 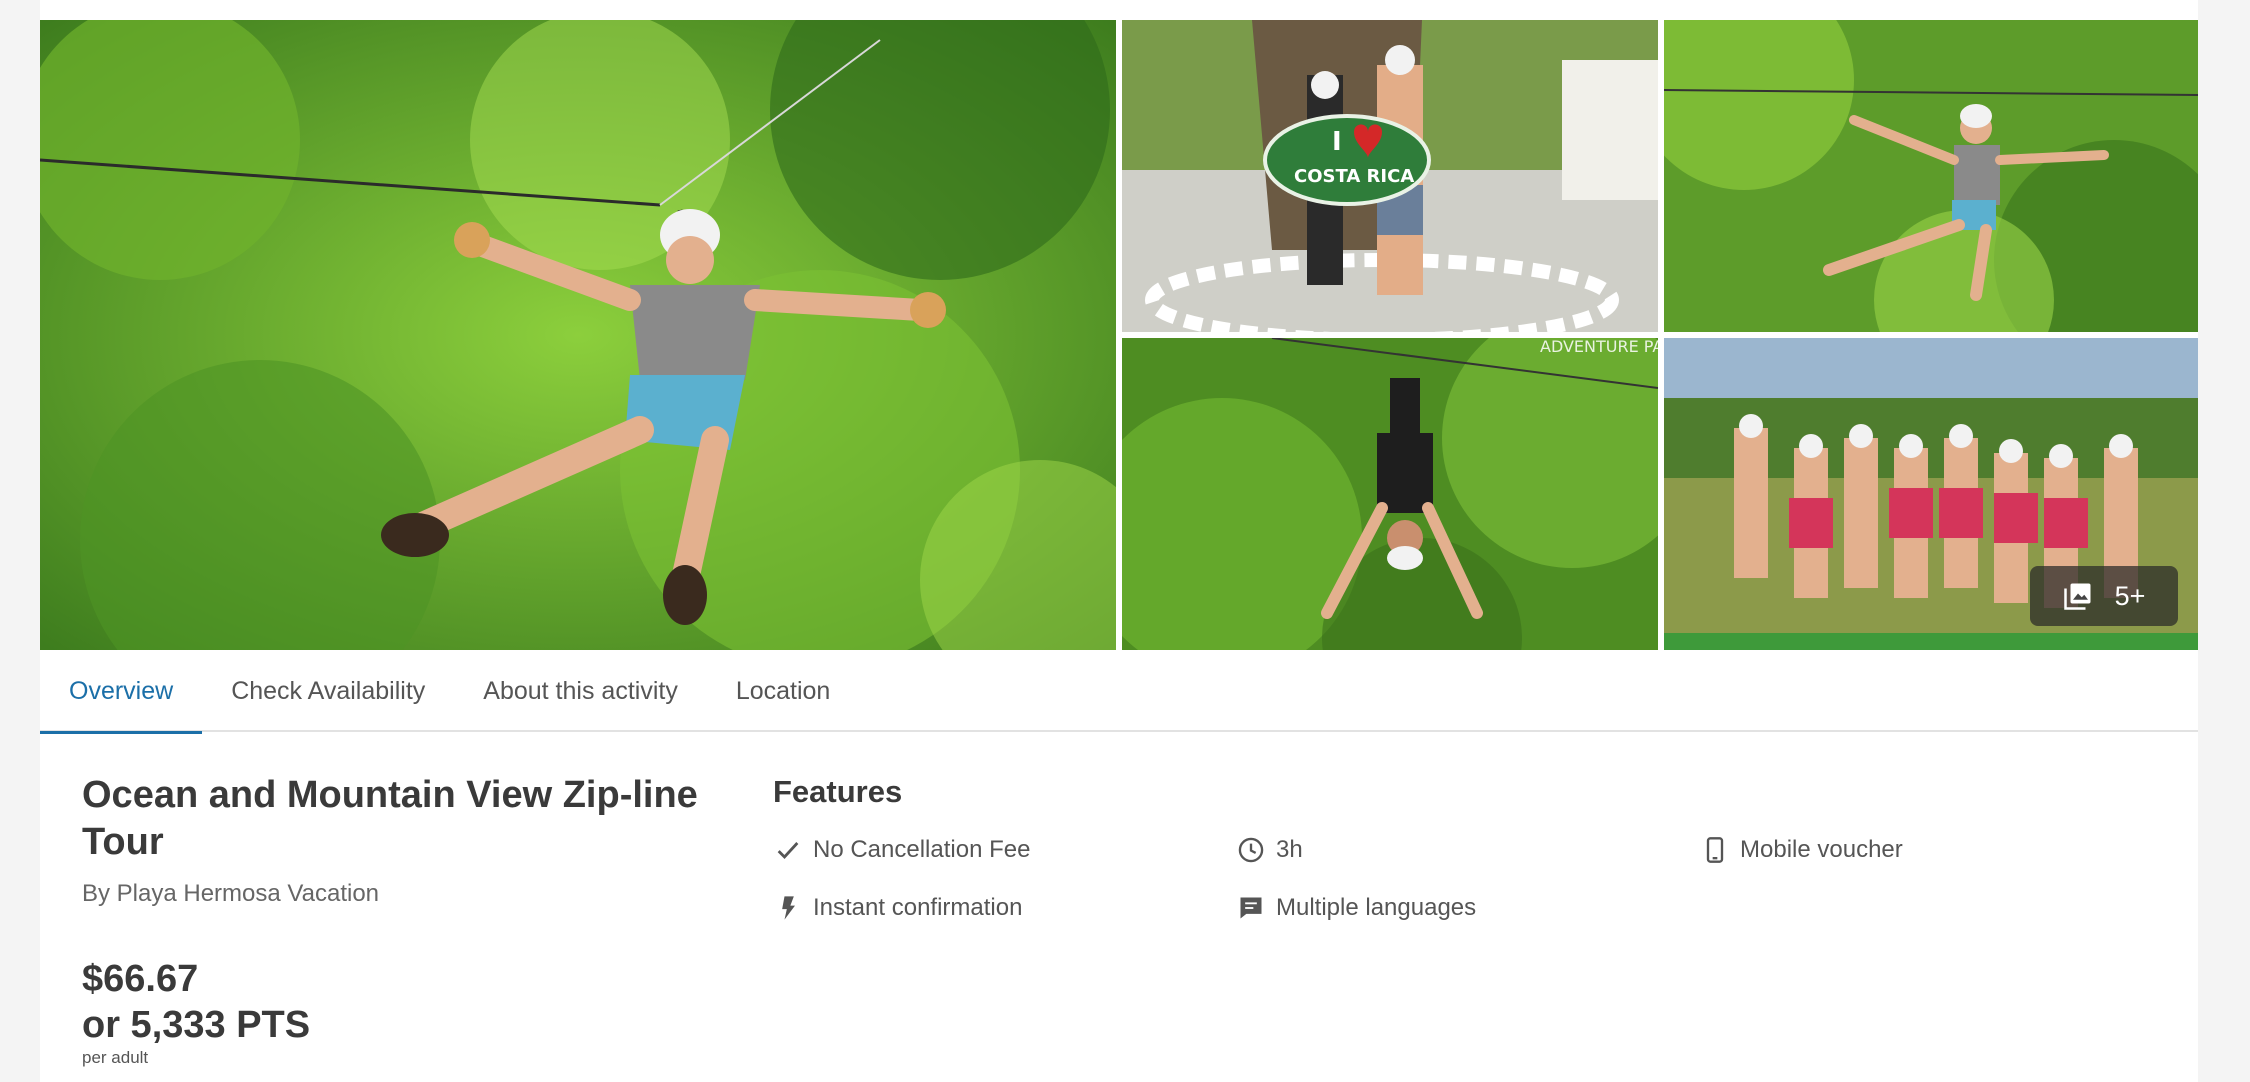 I want to click on points-price: or 5,333 PTS, so click(x=196, y=1025).